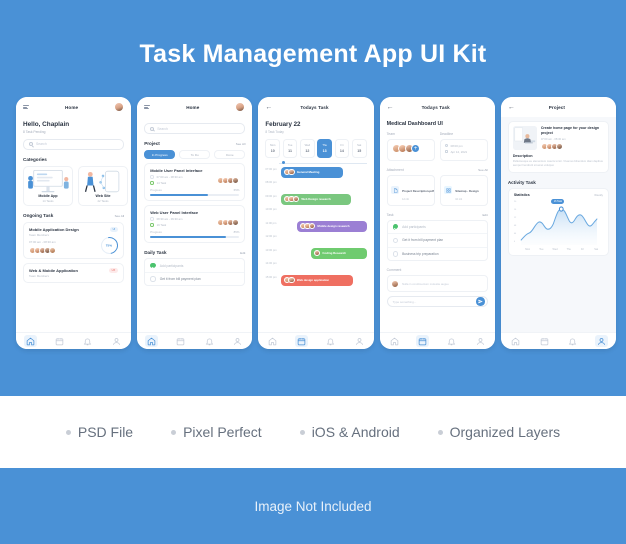 This screenshot has width=626, height=544. What do you see at coordinates (152, 219) in the screenshot?
I see `clock-icon` at bounding box center [152, 219].